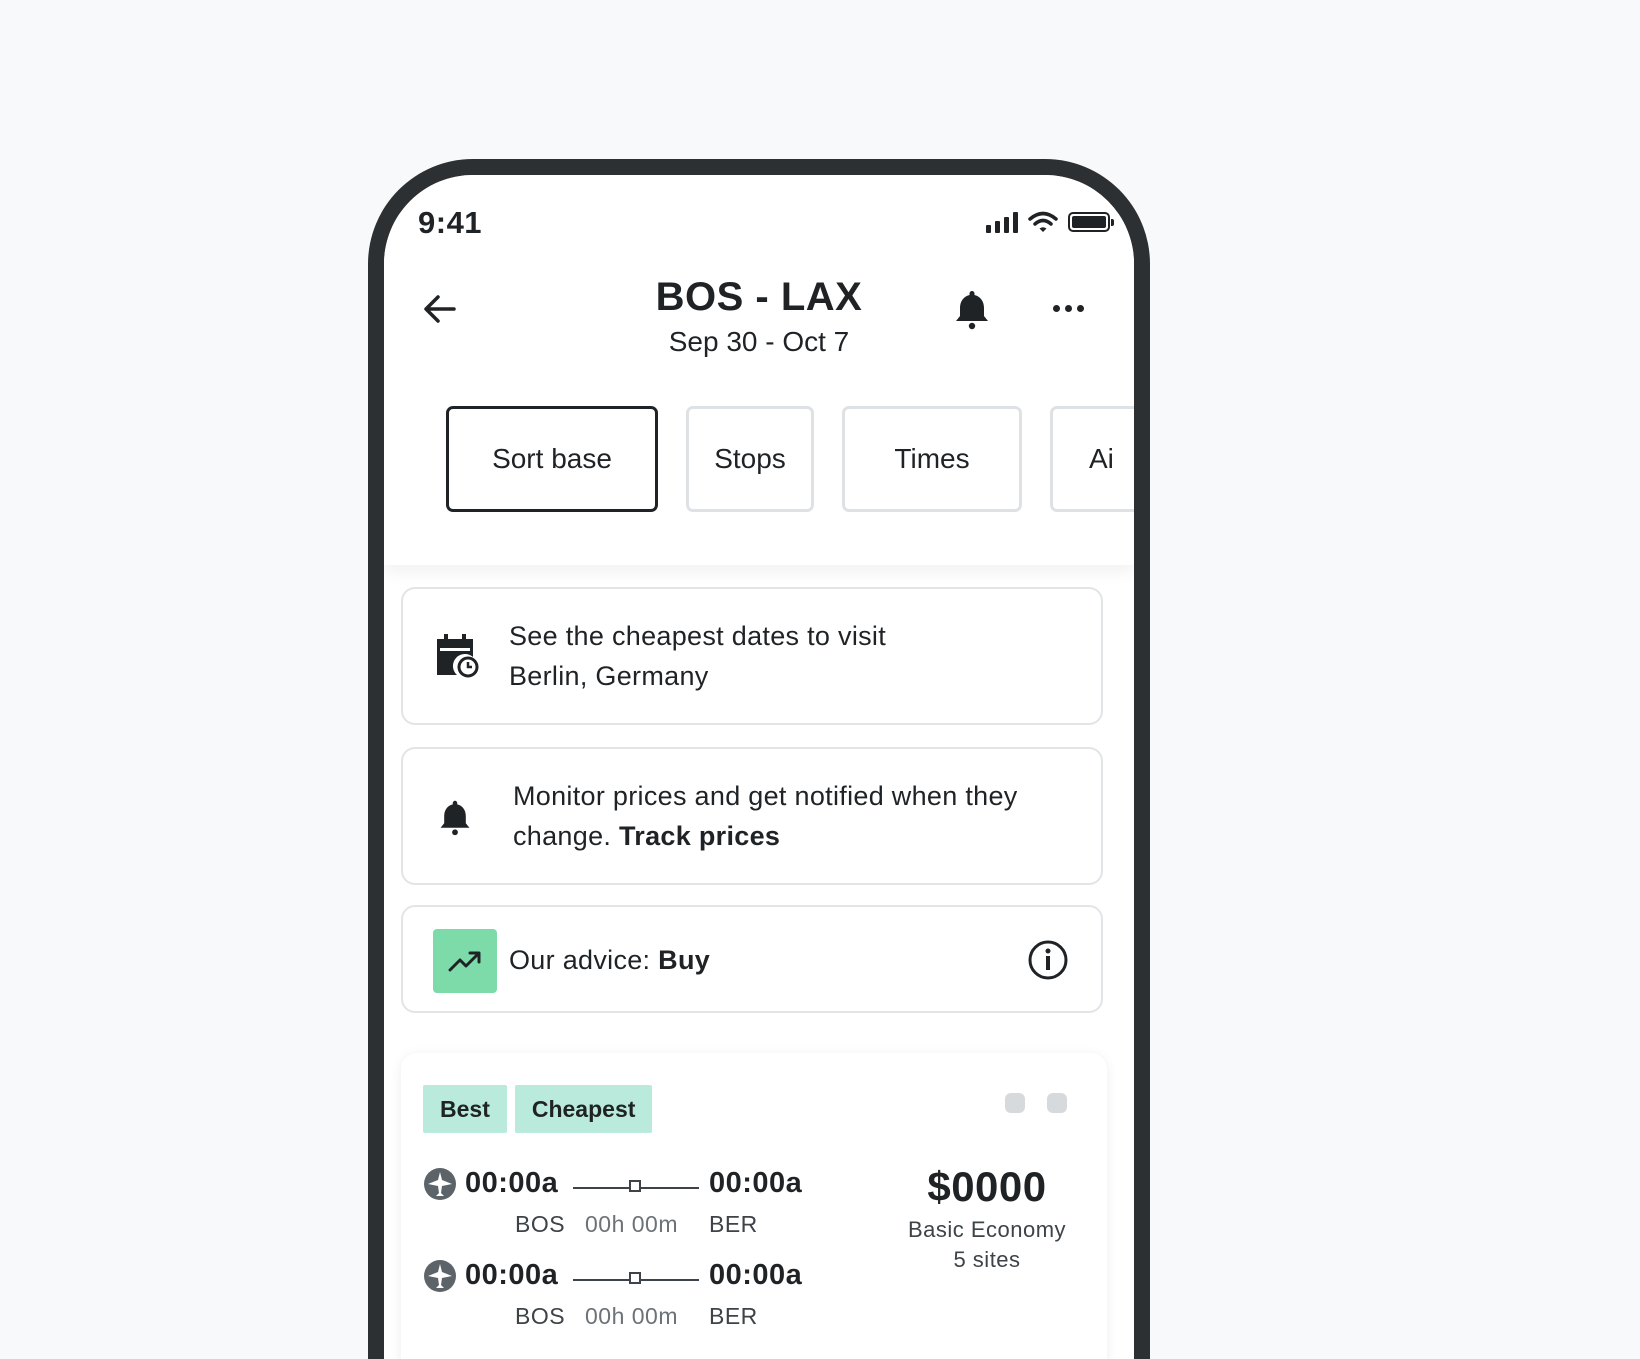 The height and width of the screenshot is (1359, 1640). I want to click on cheapest-dates-destination: Berlin, Germany, so click(609, 676).